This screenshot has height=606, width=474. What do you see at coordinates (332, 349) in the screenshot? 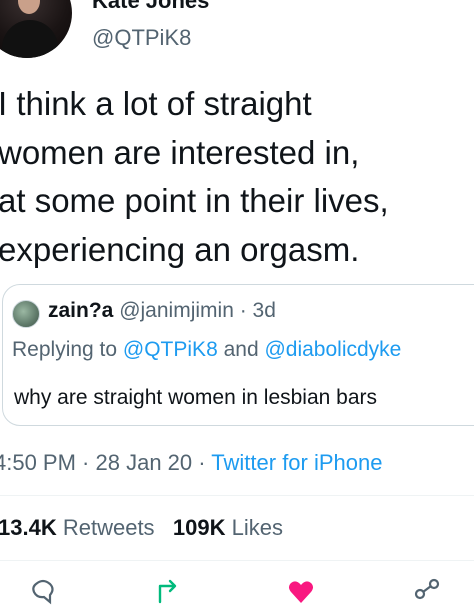
I see `reply-mention-link: @diabolicdyke` at bounding box center [332, 349].